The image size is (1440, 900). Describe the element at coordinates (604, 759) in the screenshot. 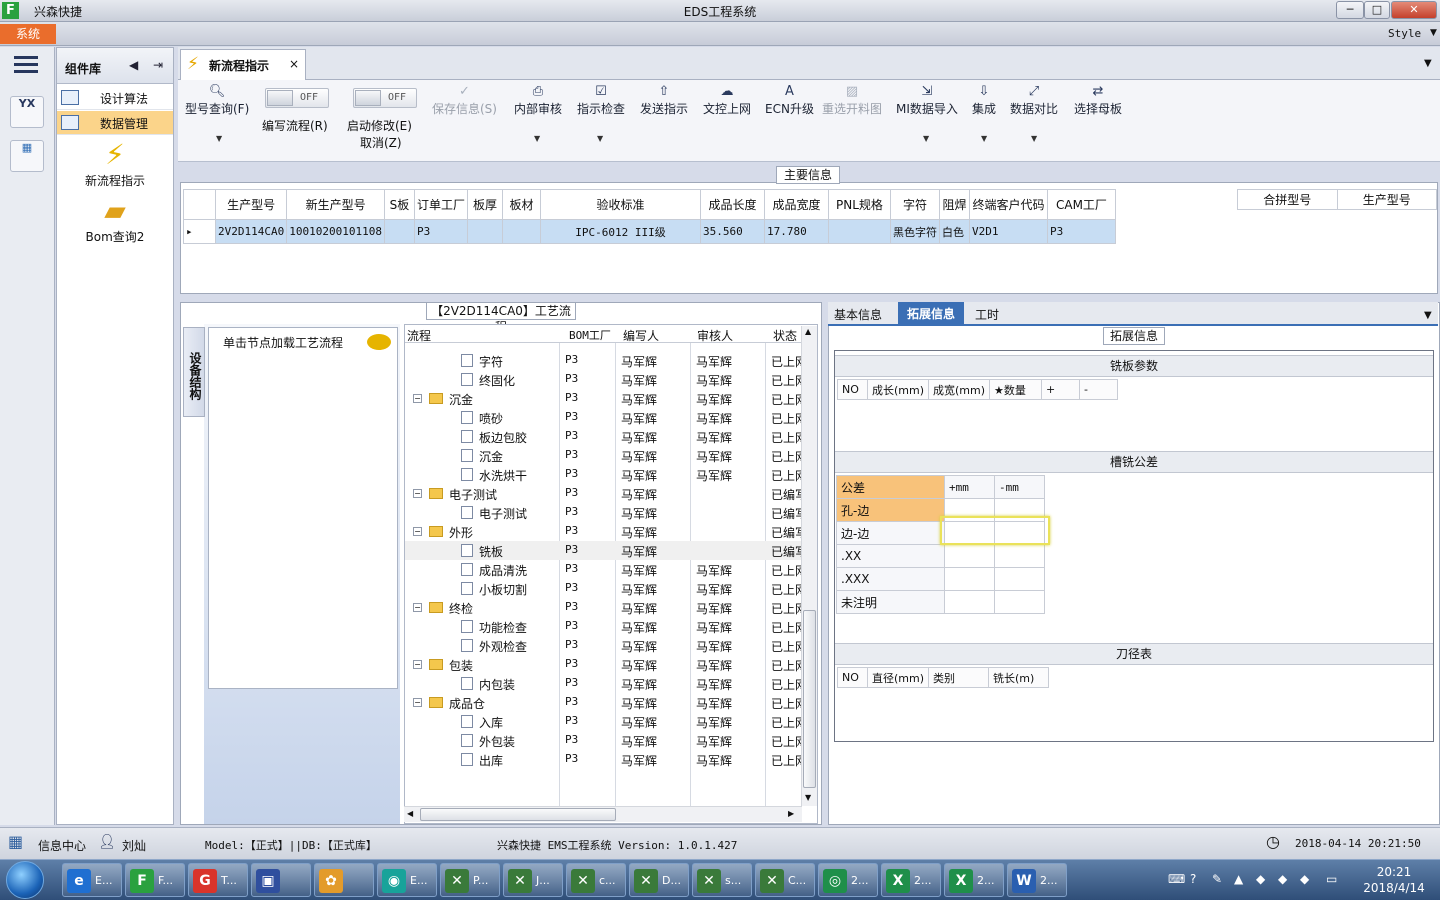

I see `process-tree-row: 出库 P3 马军辉 马军辉 已上网` at that location.